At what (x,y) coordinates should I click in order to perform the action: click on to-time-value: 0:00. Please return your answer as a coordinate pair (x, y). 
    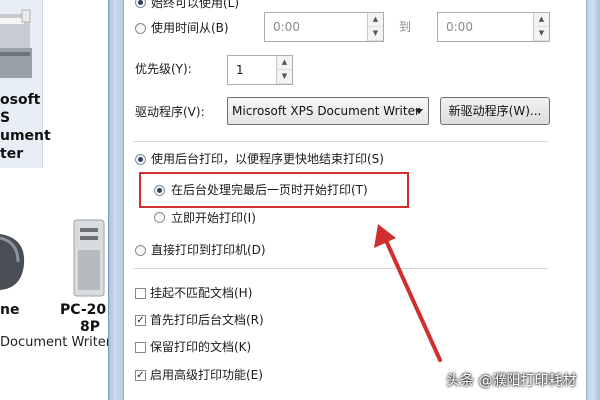
    Looking at the image, I should click on (459, 27).